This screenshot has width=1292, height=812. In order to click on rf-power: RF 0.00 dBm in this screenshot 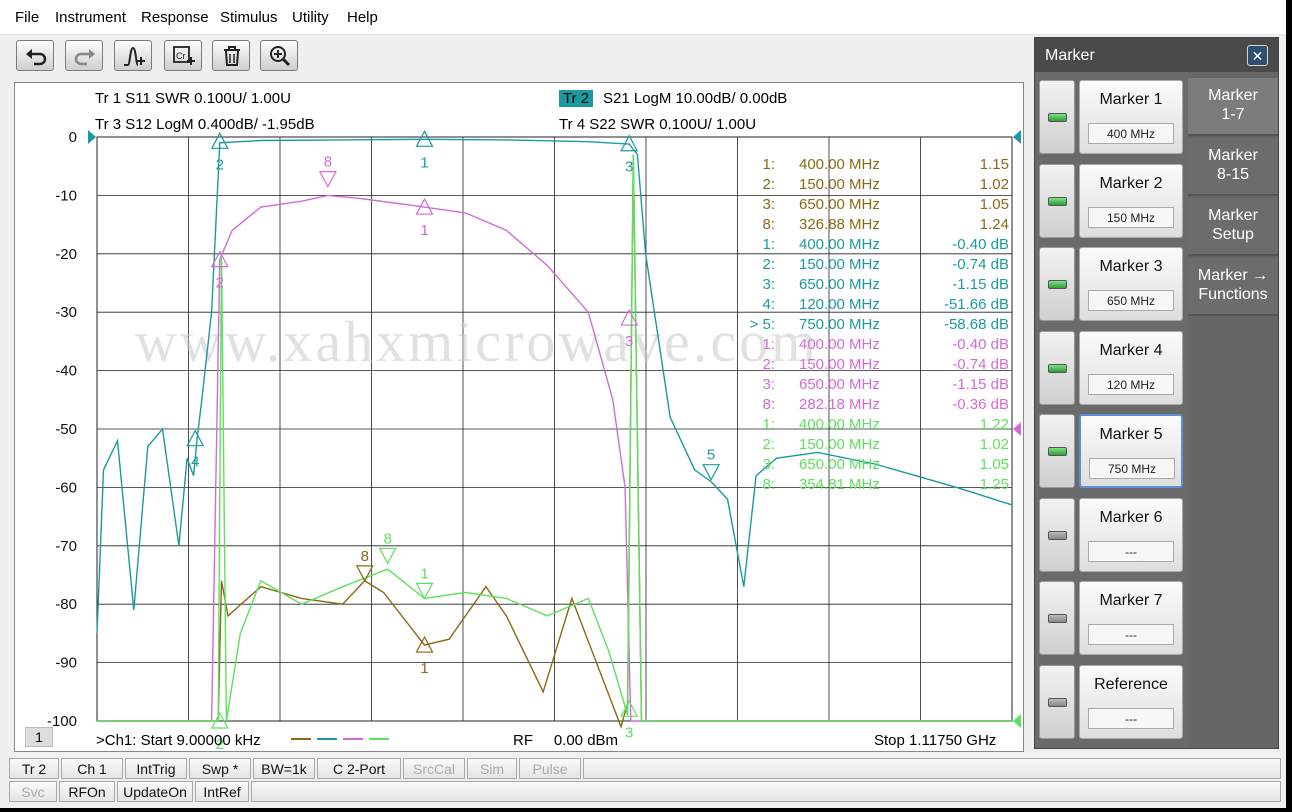, I will do `click(565, 740)`.